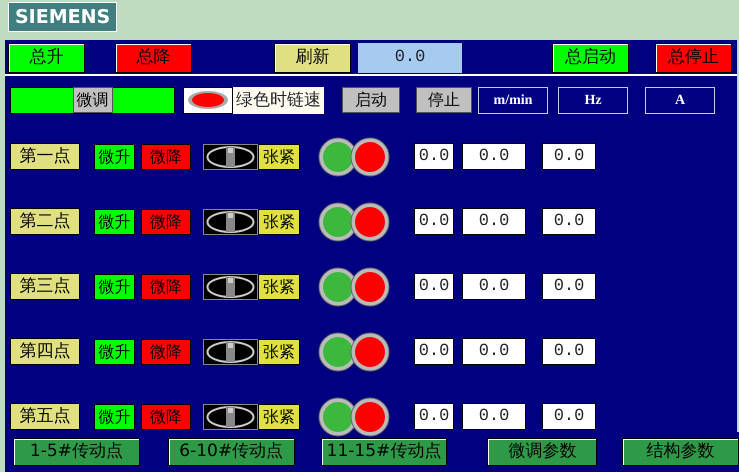 The height and width of the screenshot is (472, 739). What do you see at coordinates (92, 100) in the screenshot?
I see `fine-adjust-button: 微调` at bounding box center [92, 100].